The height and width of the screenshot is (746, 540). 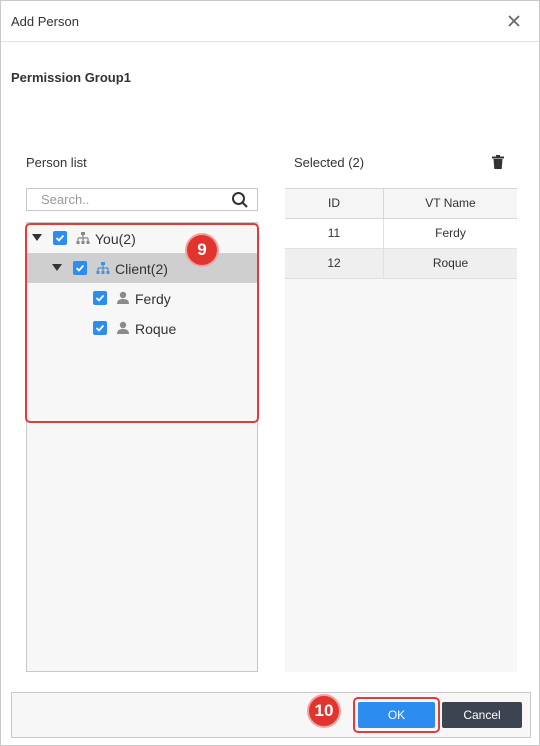 I want to click on table-row: 11 Ferdy, so click(x=401, y=234).